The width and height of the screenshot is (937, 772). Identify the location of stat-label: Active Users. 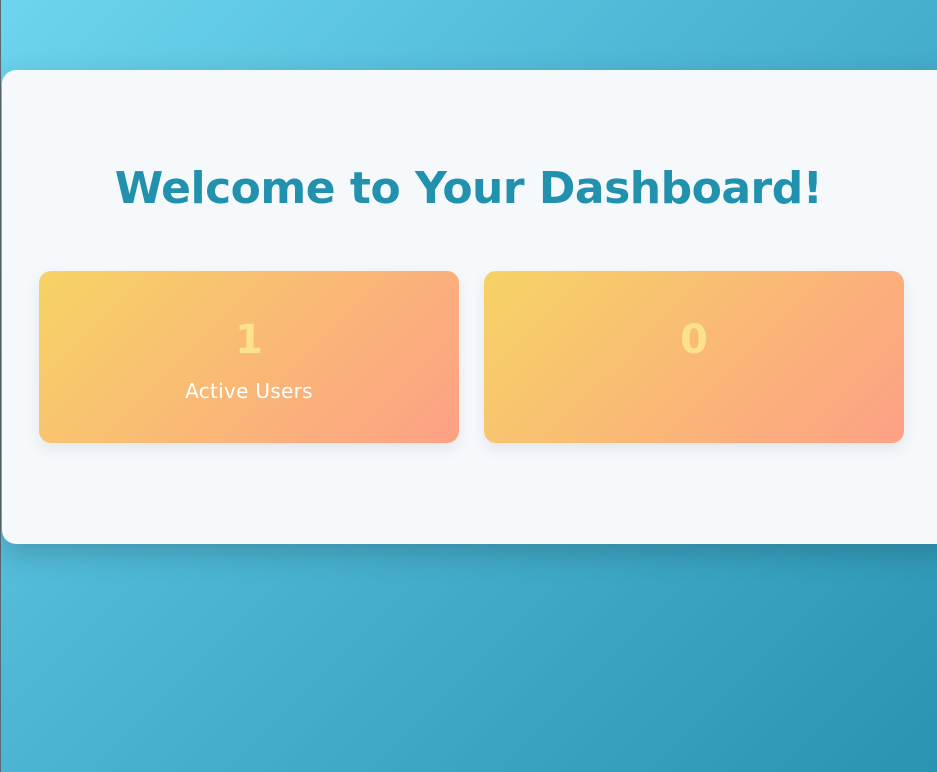
(249, 391).